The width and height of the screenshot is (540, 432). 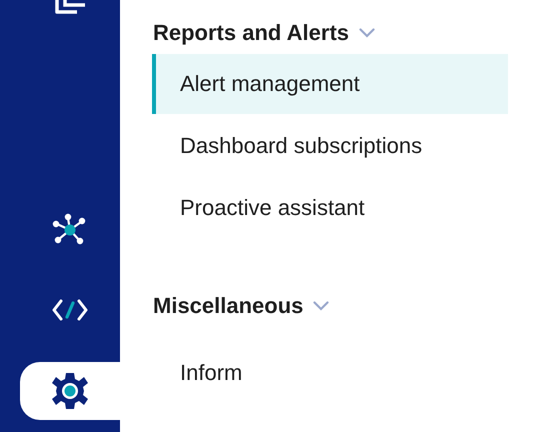 I want to click on section-heading: Miscellaneous, so click(x=330, y=306).